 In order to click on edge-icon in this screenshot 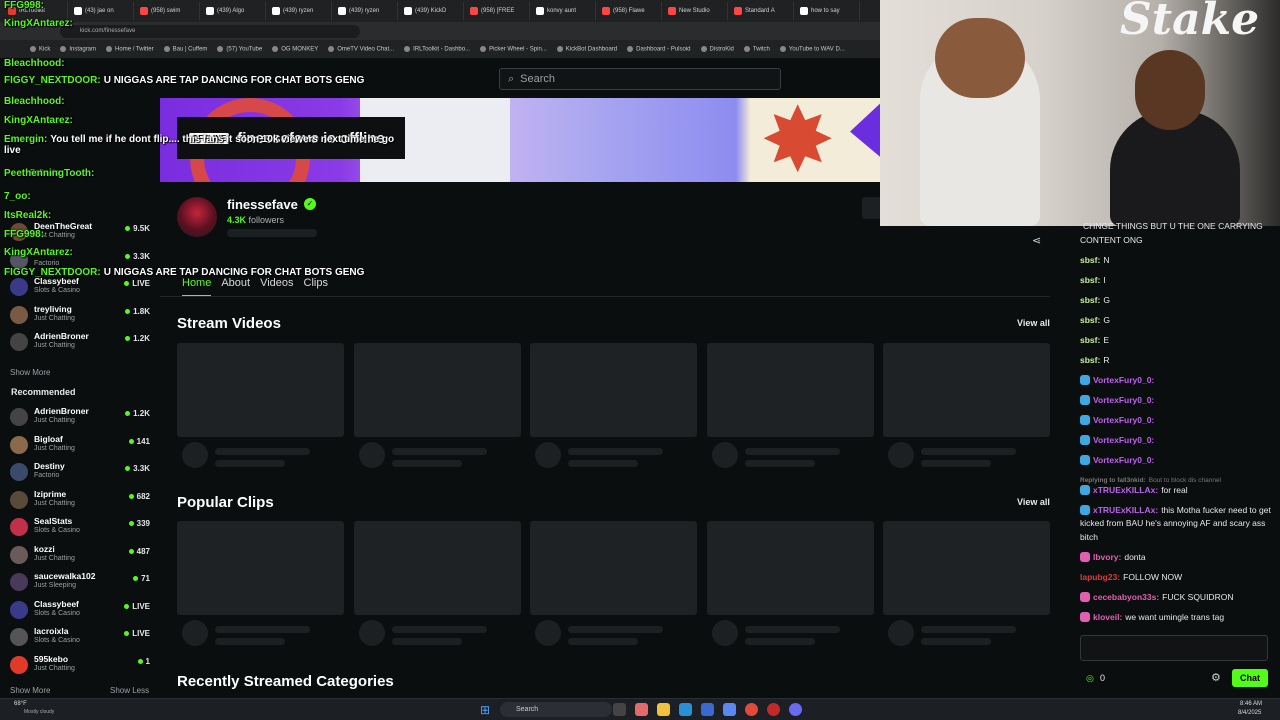, I will do `click(685, 709)`.